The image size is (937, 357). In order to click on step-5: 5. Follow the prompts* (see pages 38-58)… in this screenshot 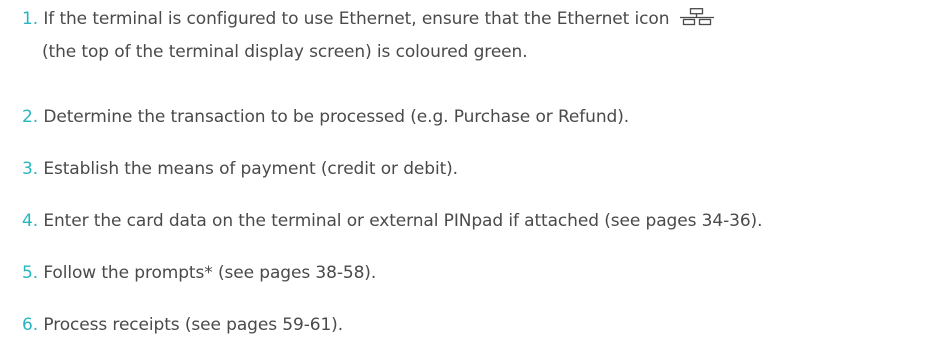, I will do `click(199, 273)`.